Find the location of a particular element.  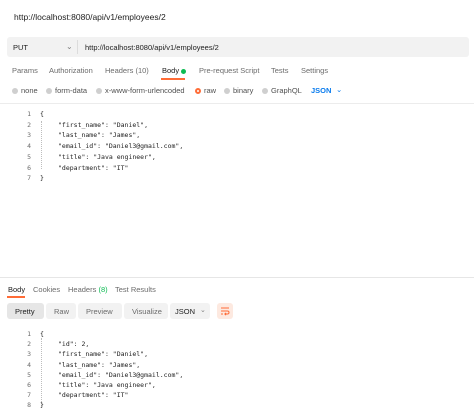

tab-params: Params is located at coordinates (25, 70).